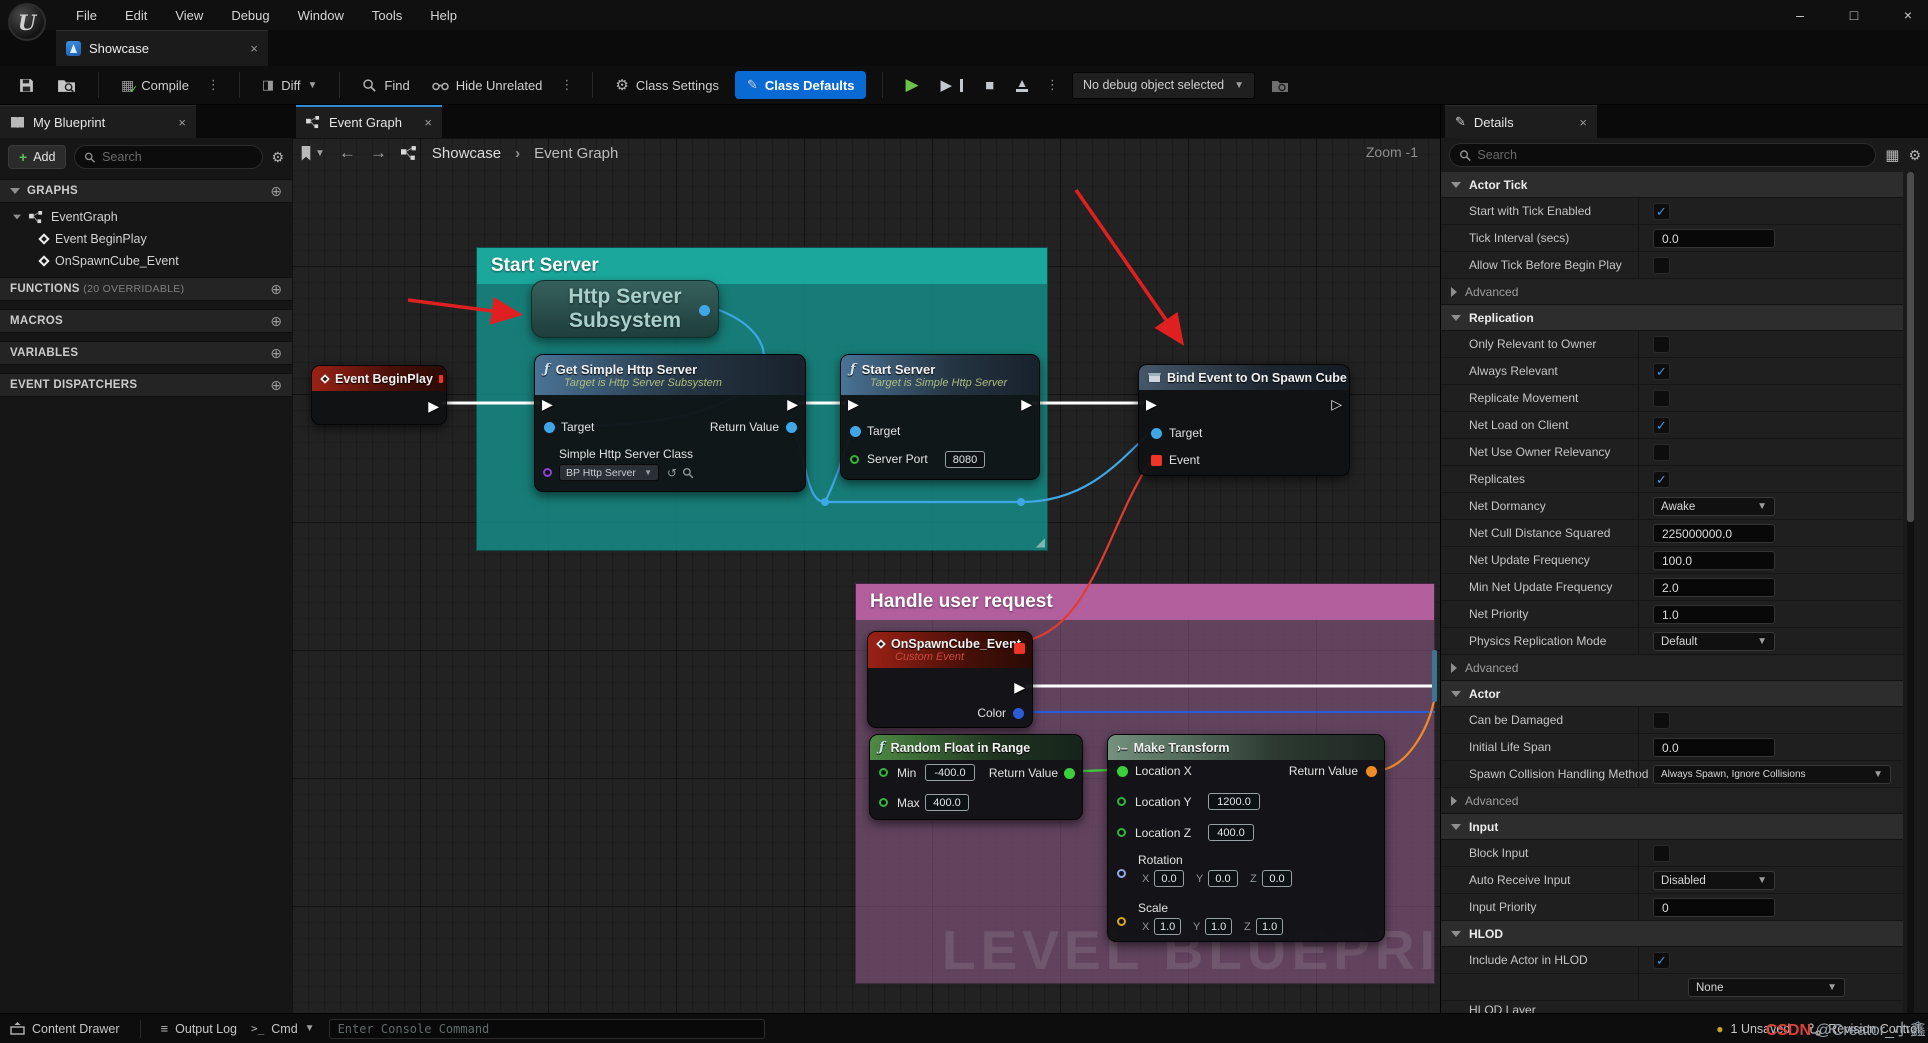 The width and height of the screenshot is (1928, 1043). I want to click on event-delegate-pin, so click(1156, 460).